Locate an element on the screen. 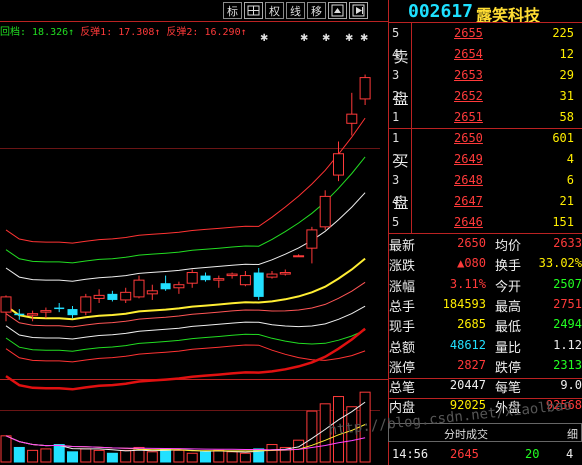 Image resolution: width=582 pixels, height=465 pixels. legend-item: 反弹2: 16.290↑ is located at coordinates (206, 32).